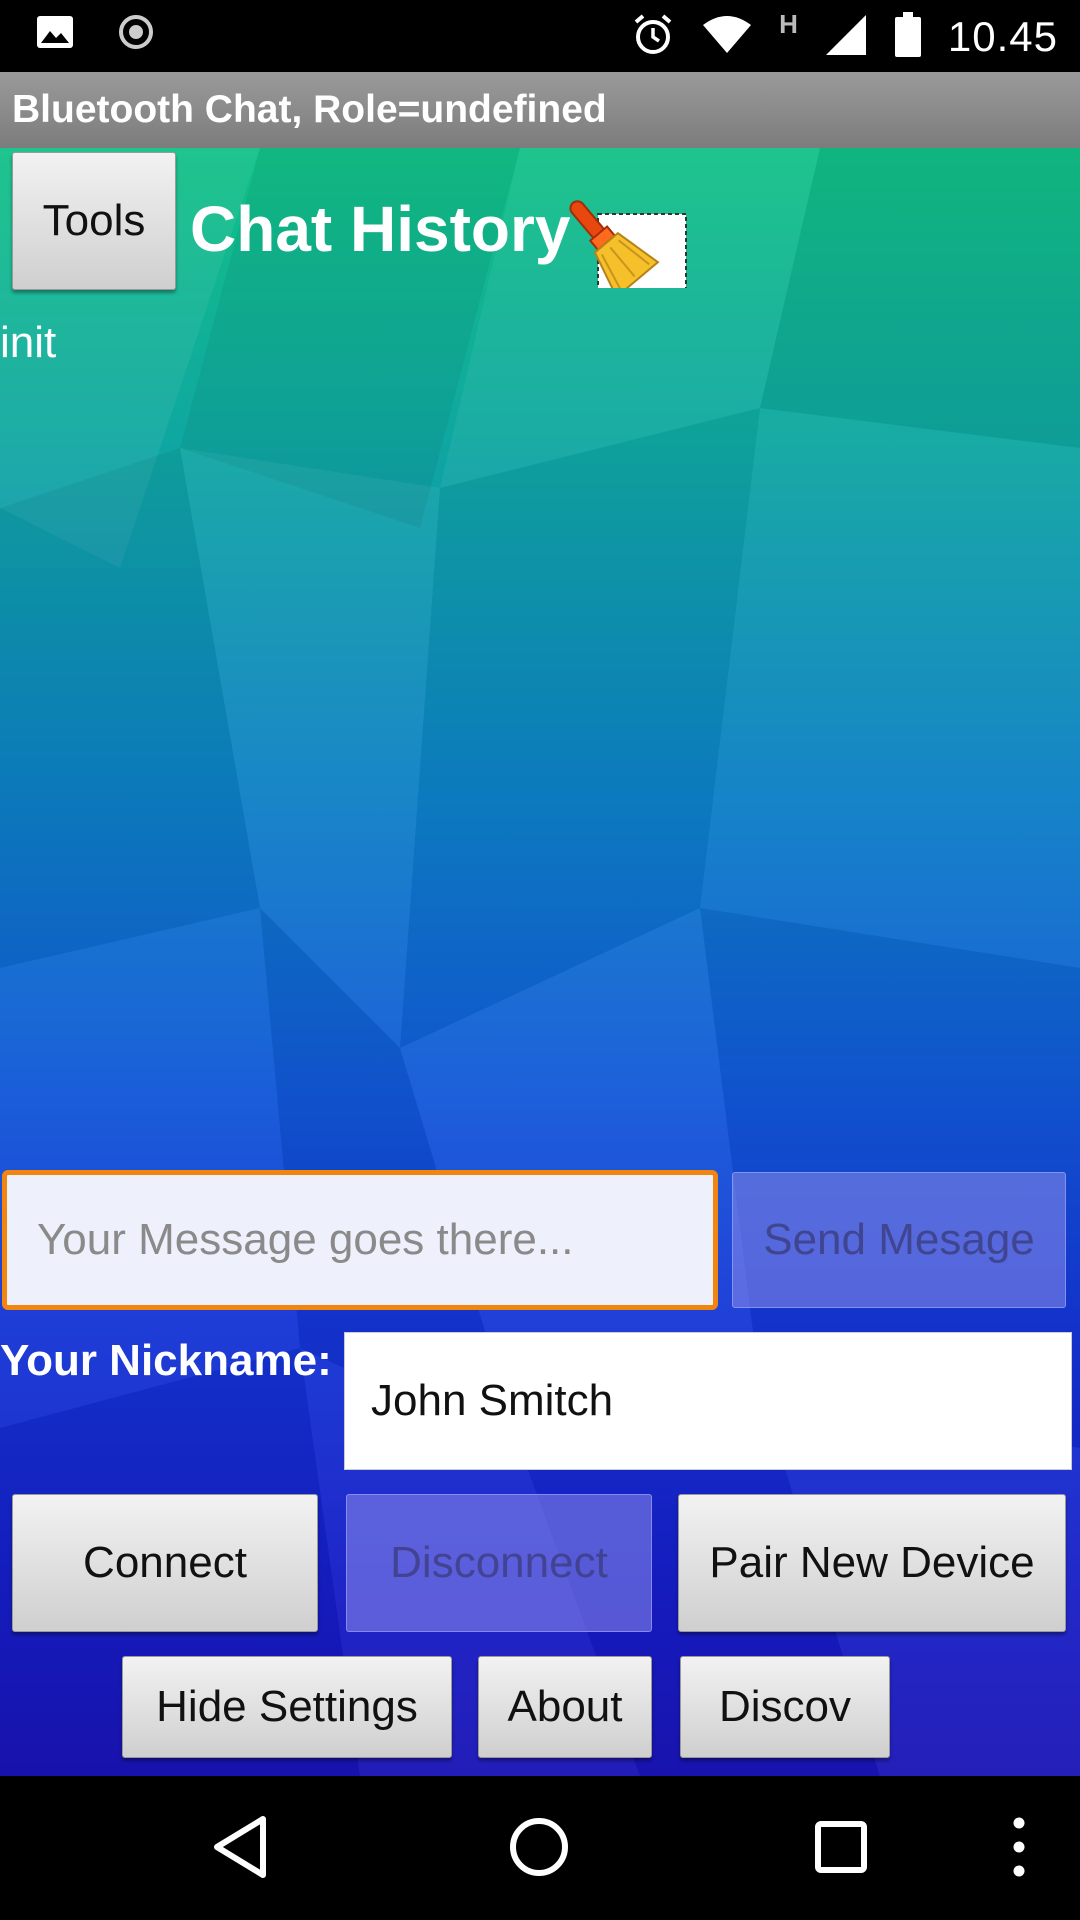  I want to click on connect-button-label: Connect, so click(165, 1562).